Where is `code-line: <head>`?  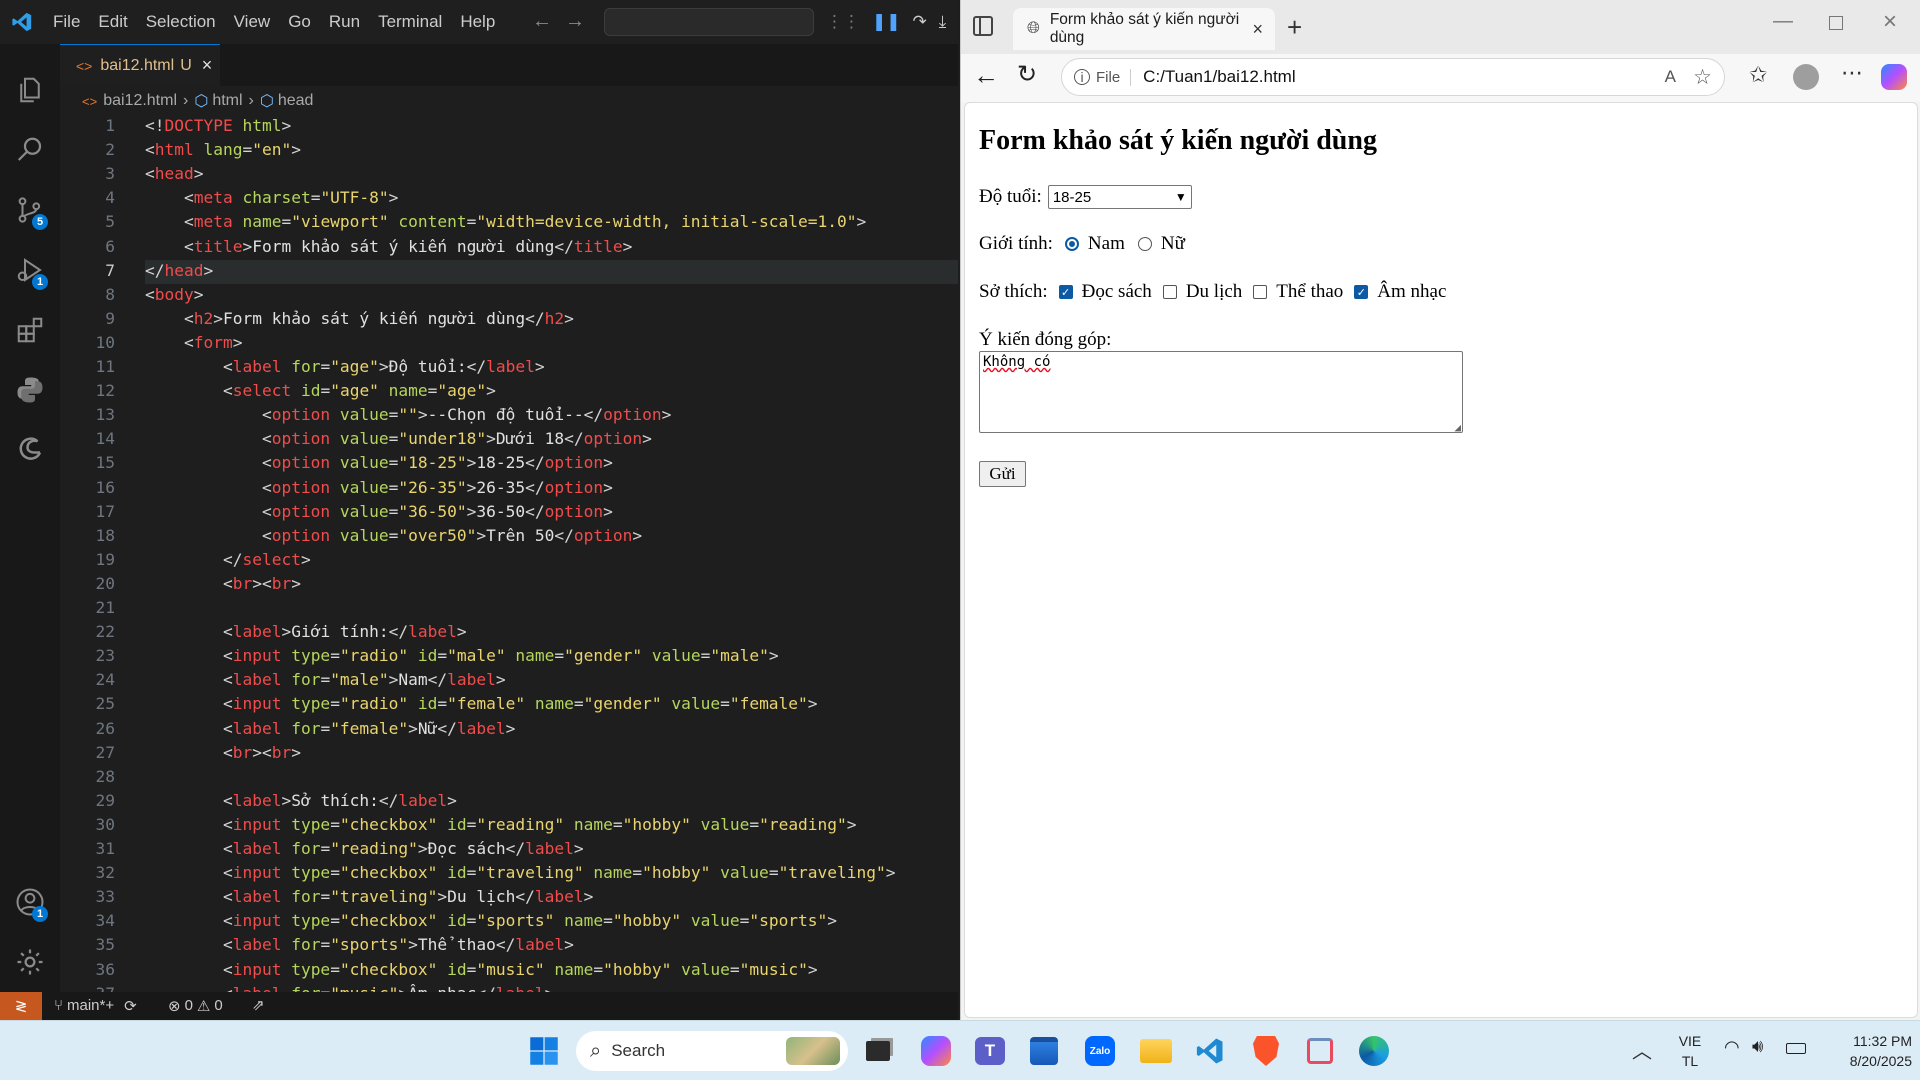 code-line: <head> is located at coordinates (174, 173).